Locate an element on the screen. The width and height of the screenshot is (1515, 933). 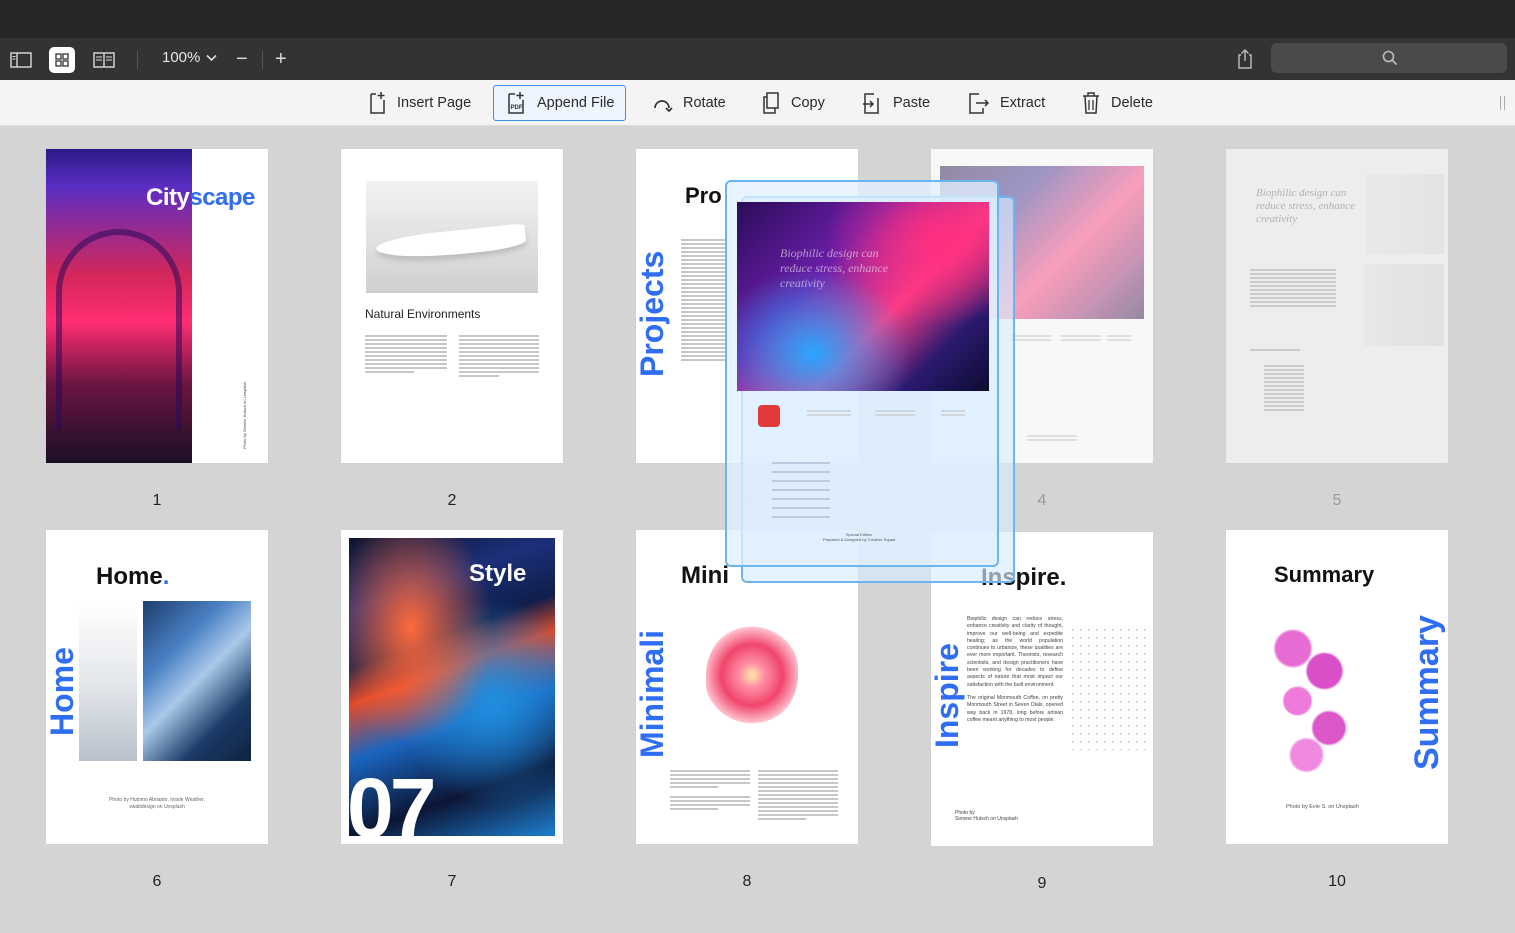
insert-page-label: Insert Page is located at coordinates (434, 103).